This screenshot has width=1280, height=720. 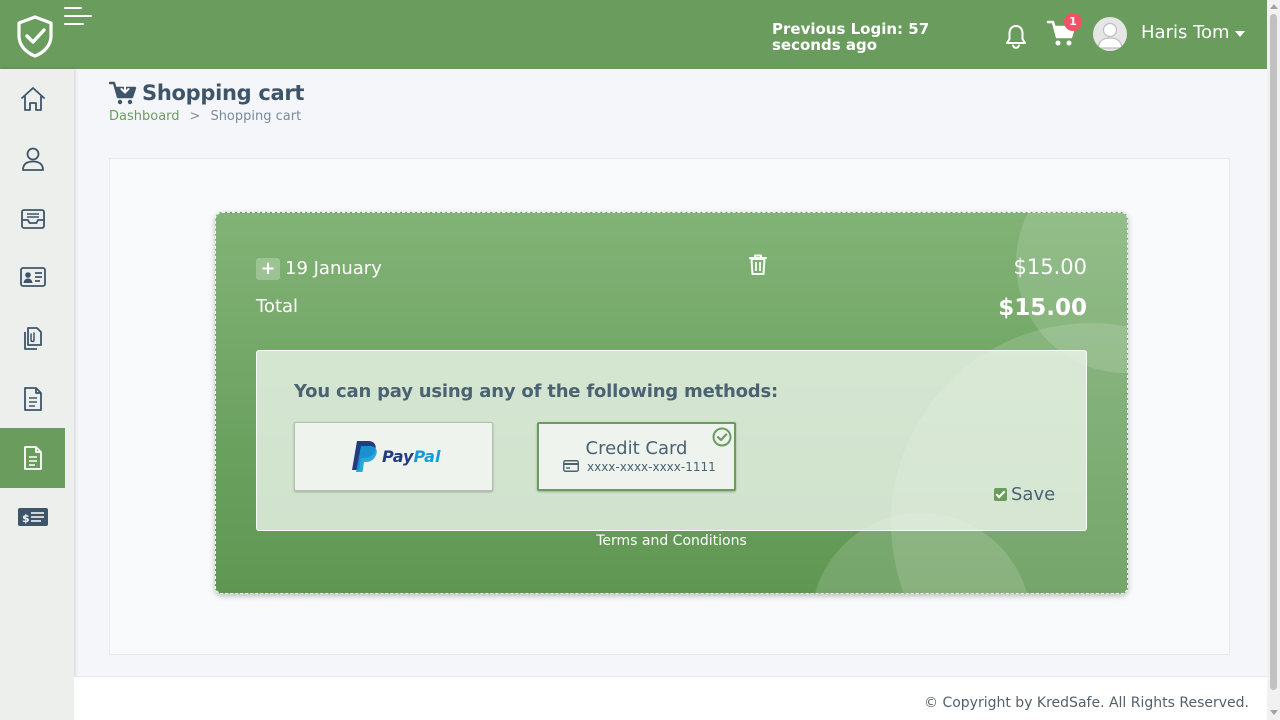 I want to click on sidebar-item-documents, so click(x=32, y=339).